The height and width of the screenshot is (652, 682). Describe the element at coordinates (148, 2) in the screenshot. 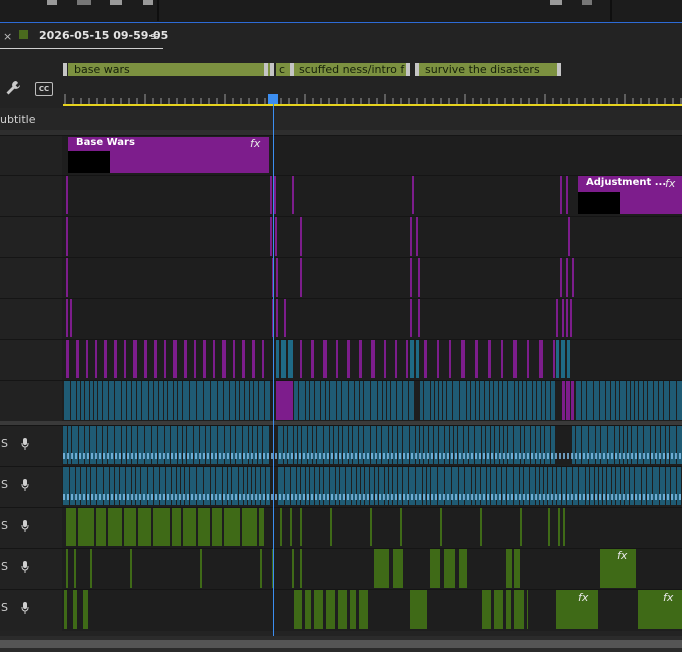

I see `step-back-icon` at that location.